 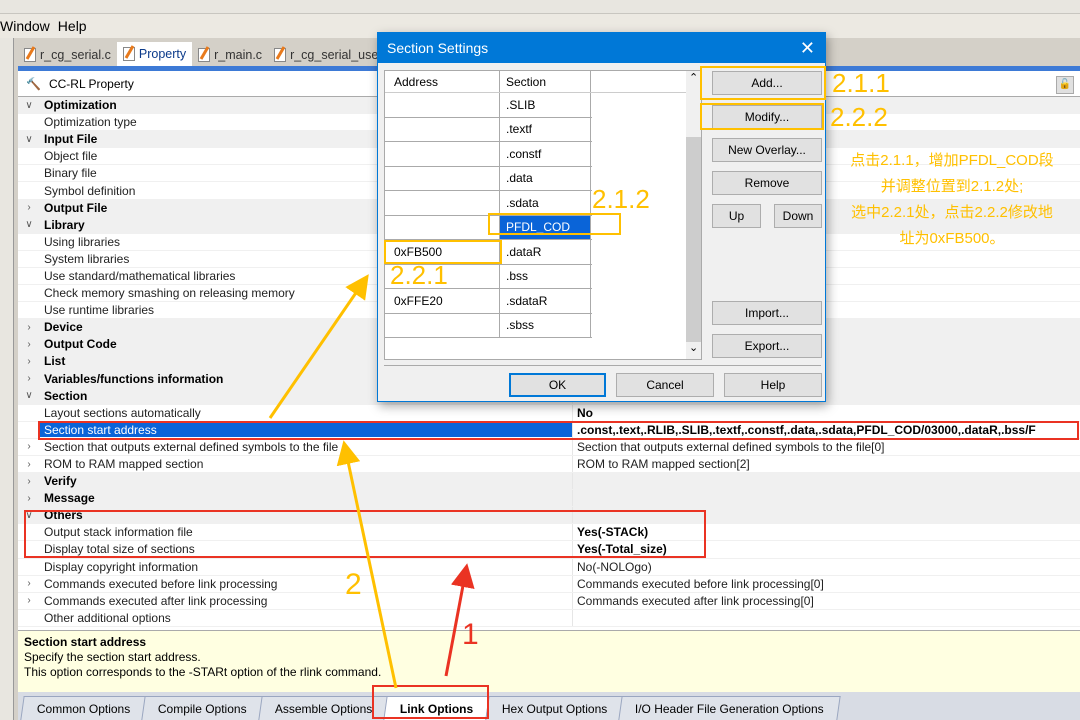 What do you see at coordinates (545, 154) in the screenshot?
I see `section-cell: .constf` at bounding box center [545, 154].